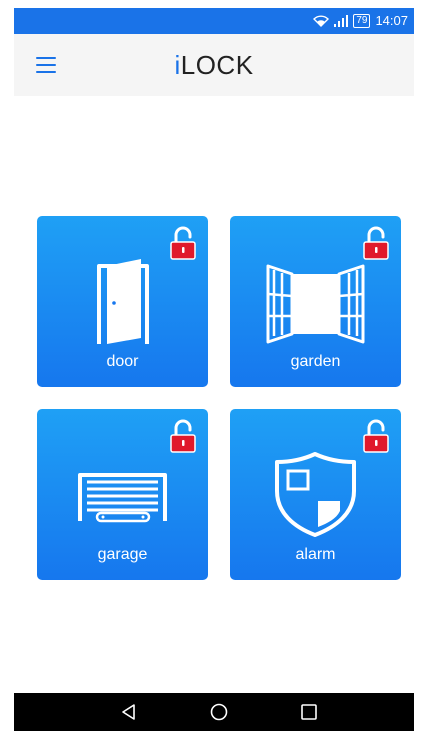  I want to click on app-bar: iLOCK, so click(214, 65).